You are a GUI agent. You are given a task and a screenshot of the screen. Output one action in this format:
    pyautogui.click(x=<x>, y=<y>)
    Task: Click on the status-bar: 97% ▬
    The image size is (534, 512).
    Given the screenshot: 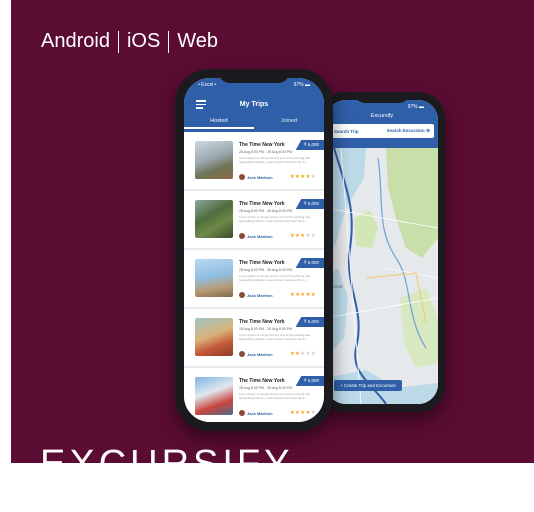 What is the action you would take?
    pyautogui.click(x=382, y=107)
    